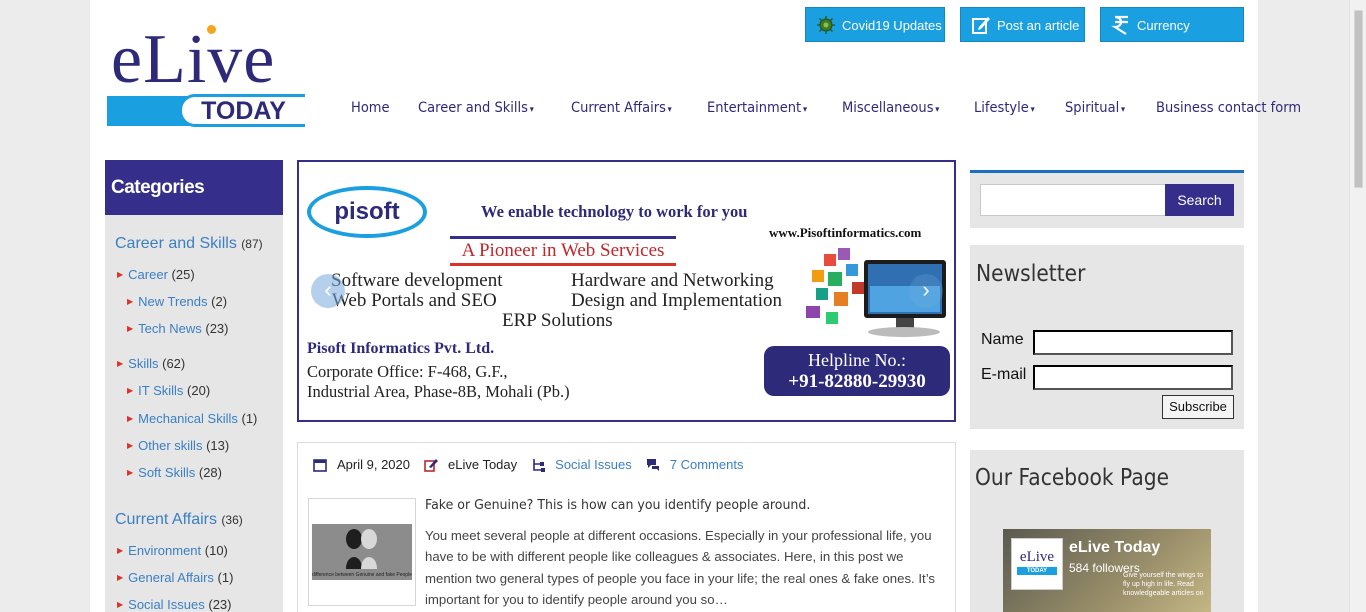 This screenshot has width=1366, height=612. I want to click on nav-item-label: Career and Skills, so click(472, 108).